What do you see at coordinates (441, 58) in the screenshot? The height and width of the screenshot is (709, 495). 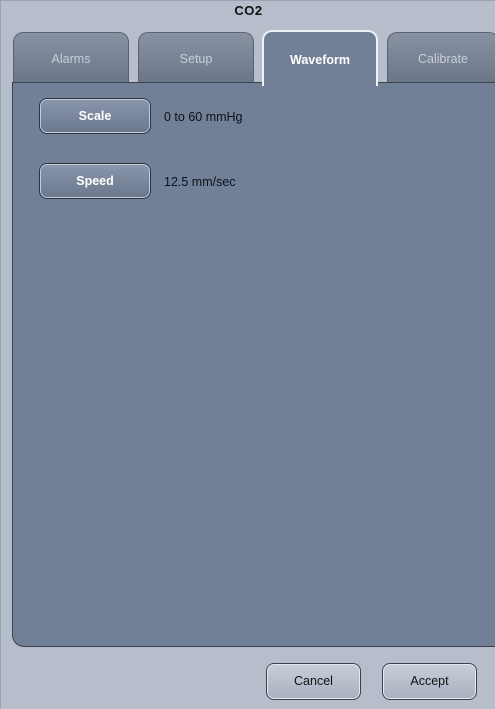 I see `tab-calibrate: Calibrate` at bounding box center [441, 58].